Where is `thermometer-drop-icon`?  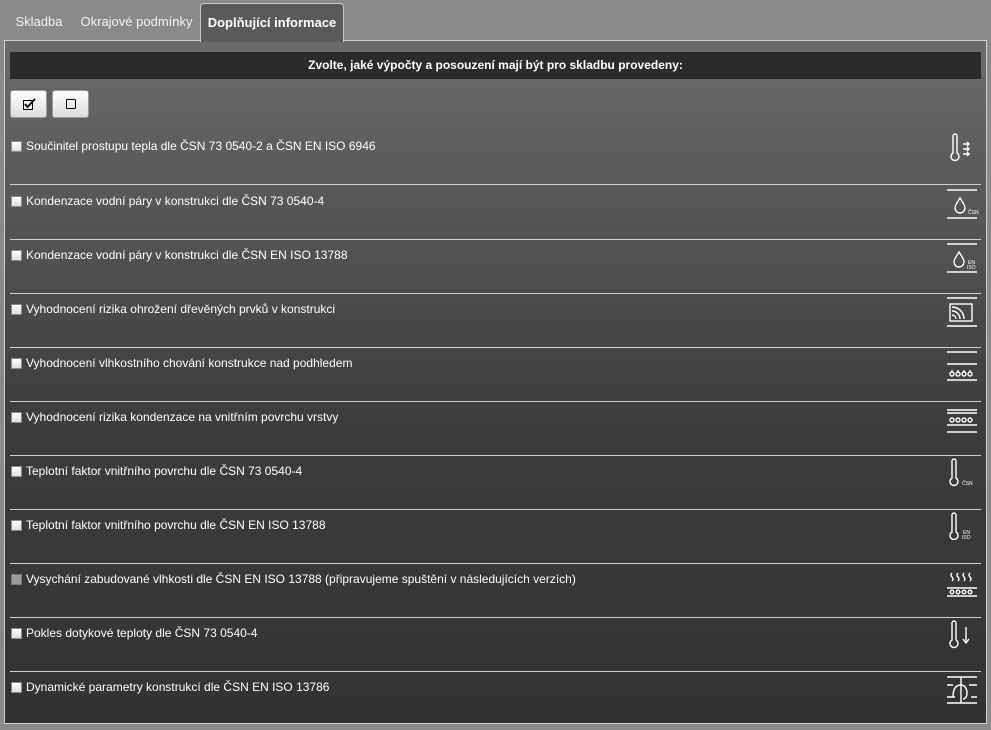
thermometer-drop-icon is located at coordinates (962, 636).